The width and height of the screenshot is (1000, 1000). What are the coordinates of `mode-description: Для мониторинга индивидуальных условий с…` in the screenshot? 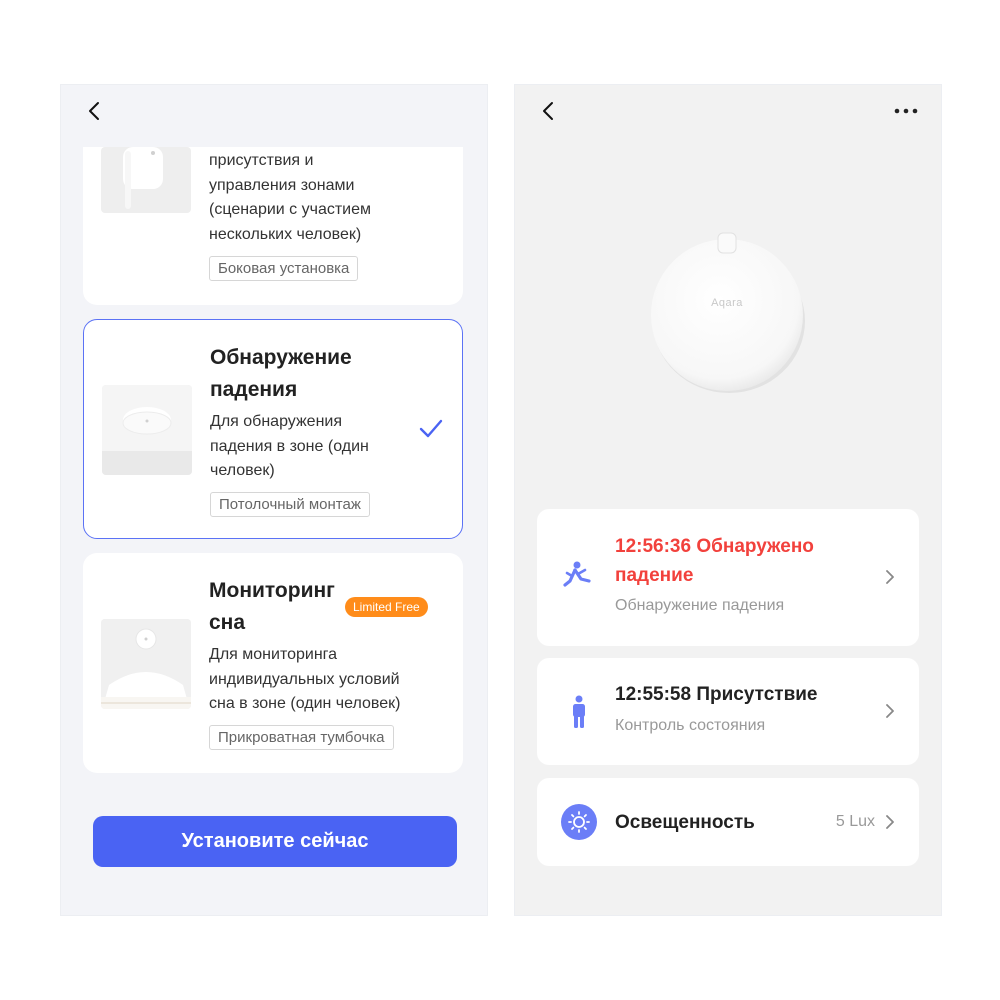 It's located at (305, 679).